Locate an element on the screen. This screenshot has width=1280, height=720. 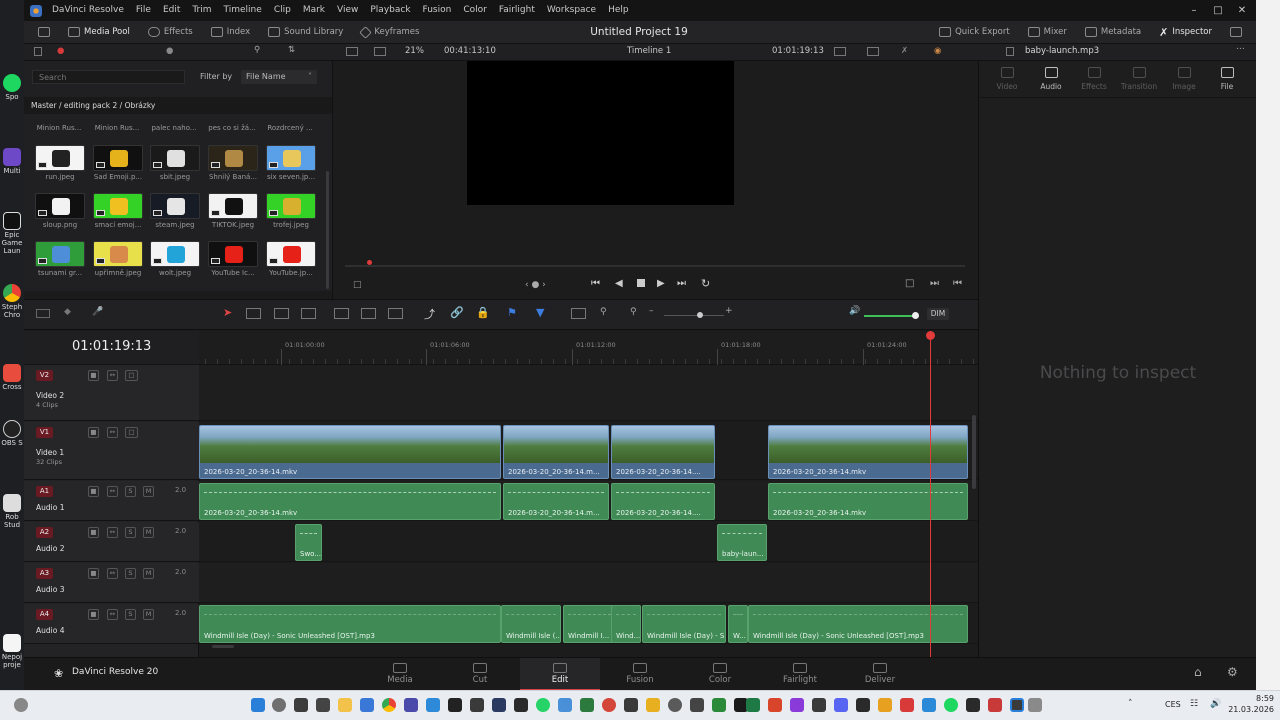
track-visibility-icon: □ is located at coordinates (131, 432).